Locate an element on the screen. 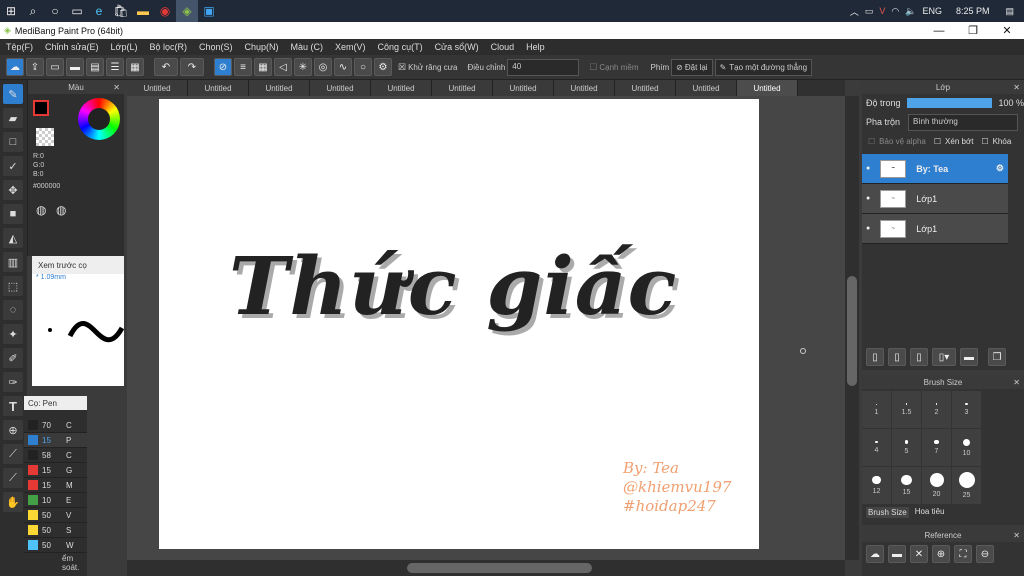  cloud-upload-icon: ☁ is located at coordinates (875, 554).